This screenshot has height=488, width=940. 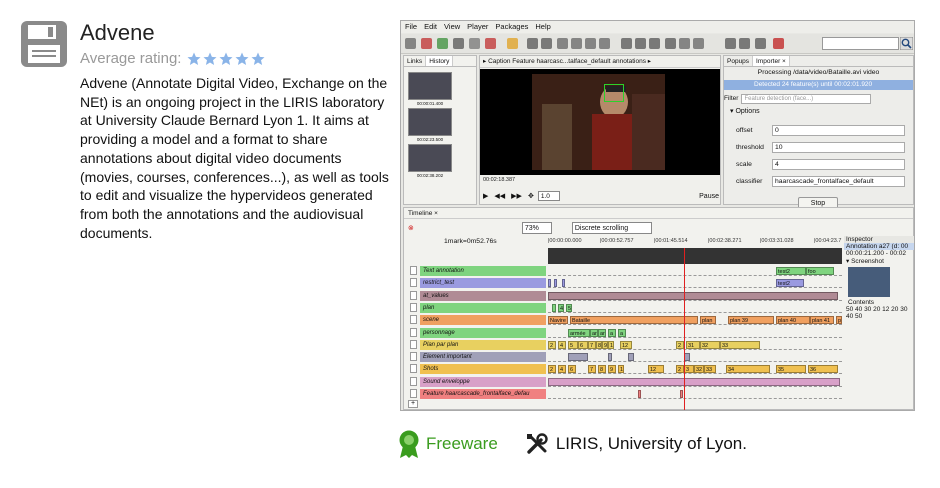 What do you see at coordinates (483, 307) in the screenshot?
I see `track-name: plan` at bounding box center [483, 307].